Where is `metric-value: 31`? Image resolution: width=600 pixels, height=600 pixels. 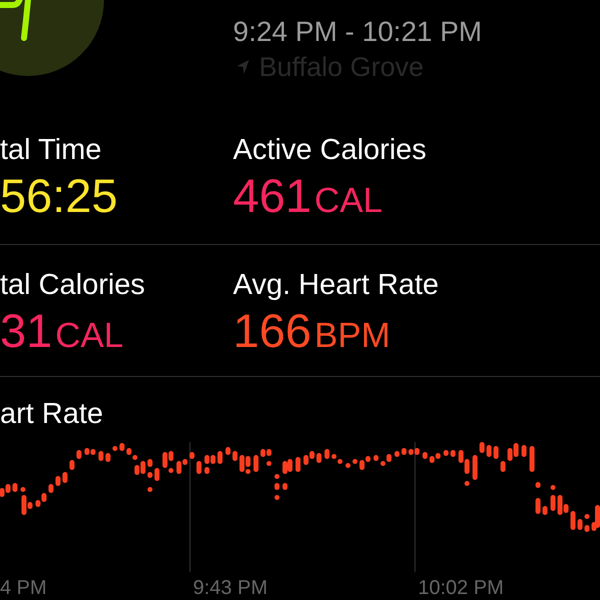 metric-value: 31 is located at coordinates (26, 331).